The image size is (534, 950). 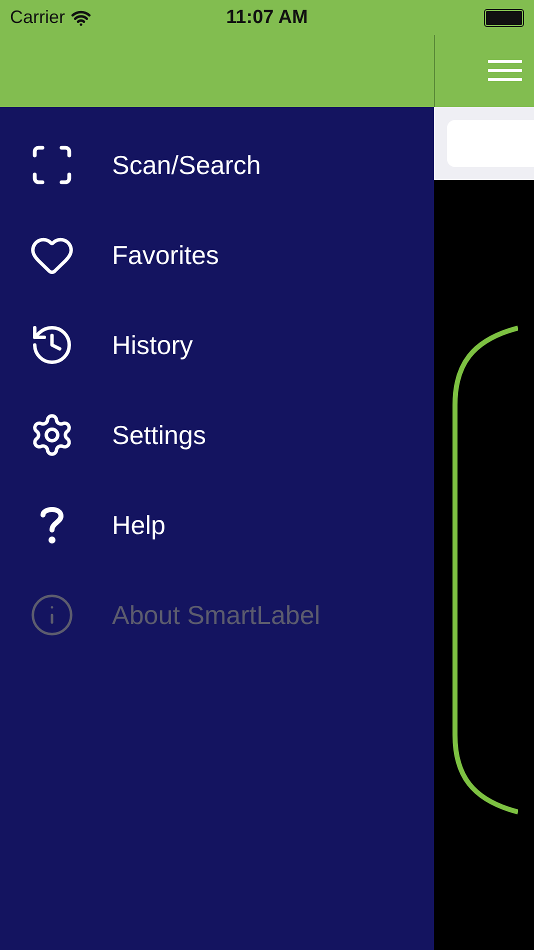 What do you see at coordinates (217, 255) in the screenshot?
I see `menu-item: Favorites` at bounding box center [217, 255].